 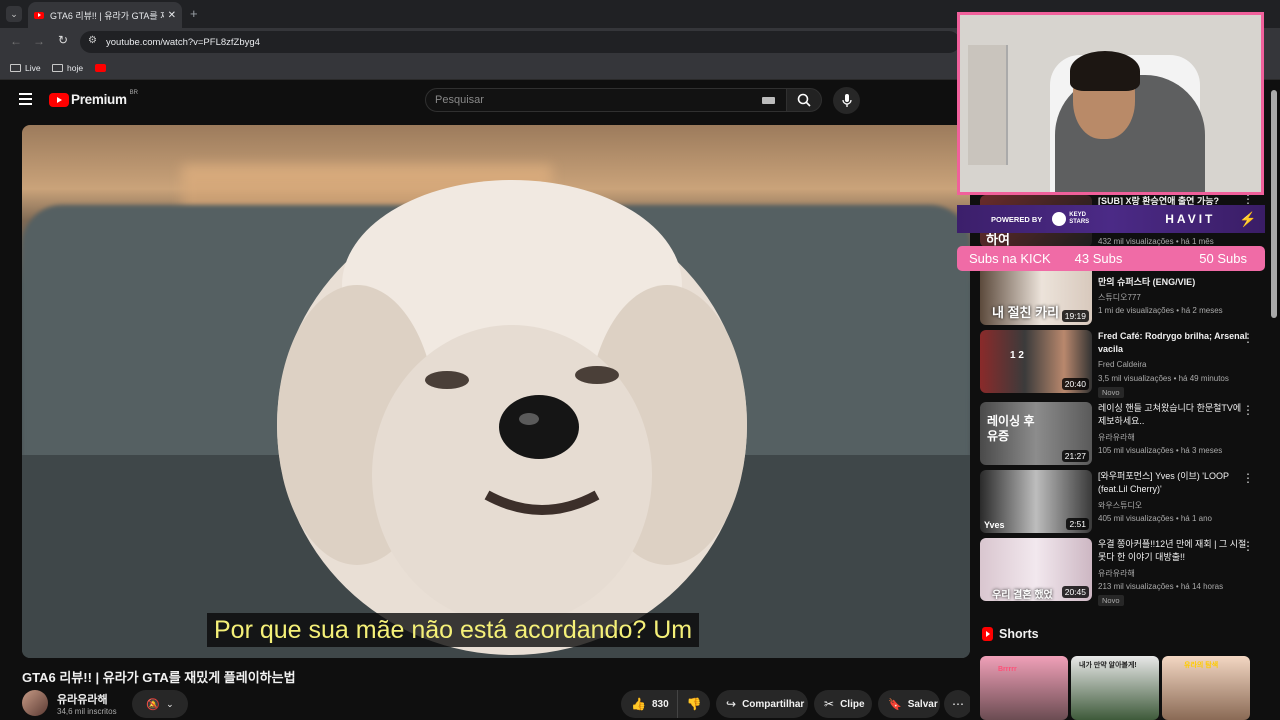 I want to click on folder-icon, so click(x=15, y=68).